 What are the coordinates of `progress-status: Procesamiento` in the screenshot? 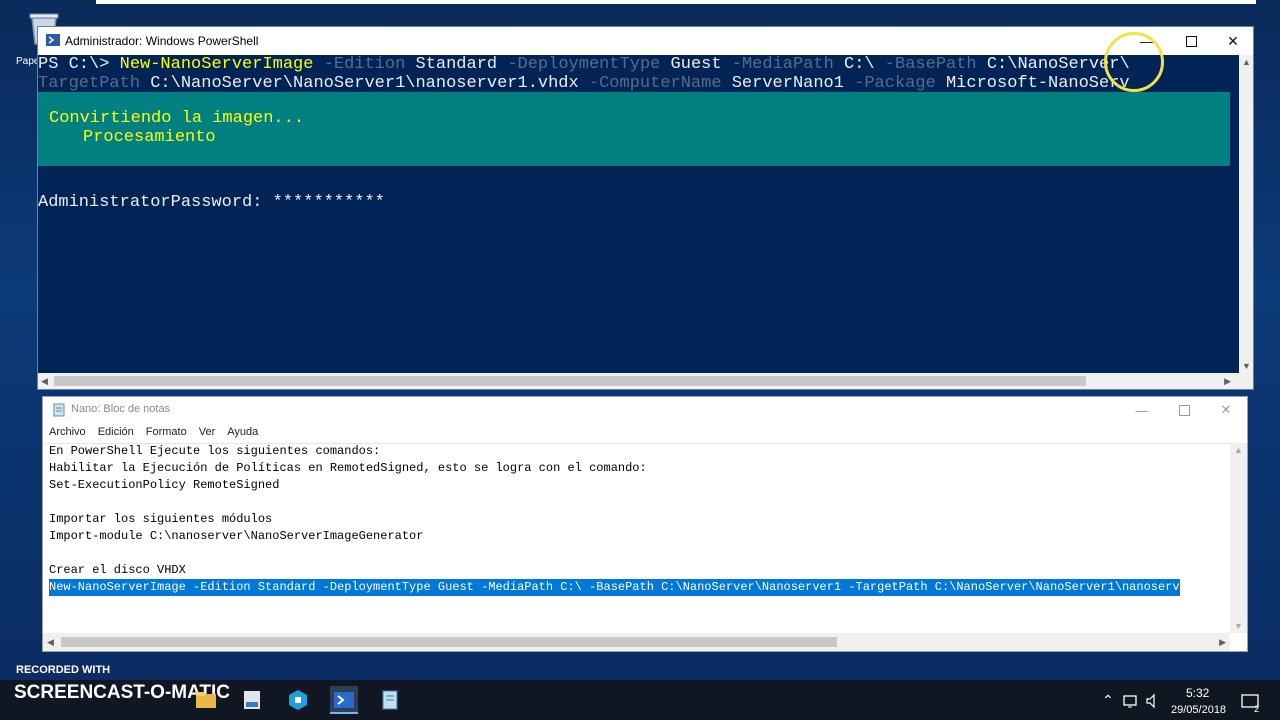 It's located at (149, 137).